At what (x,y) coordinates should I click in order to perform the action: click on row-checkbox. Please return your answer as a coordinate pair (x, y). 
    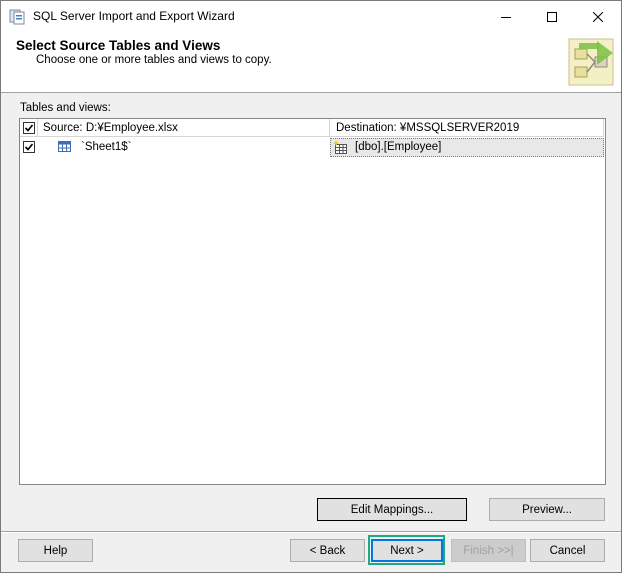
    Looking at the image, I should click on (29, 147).